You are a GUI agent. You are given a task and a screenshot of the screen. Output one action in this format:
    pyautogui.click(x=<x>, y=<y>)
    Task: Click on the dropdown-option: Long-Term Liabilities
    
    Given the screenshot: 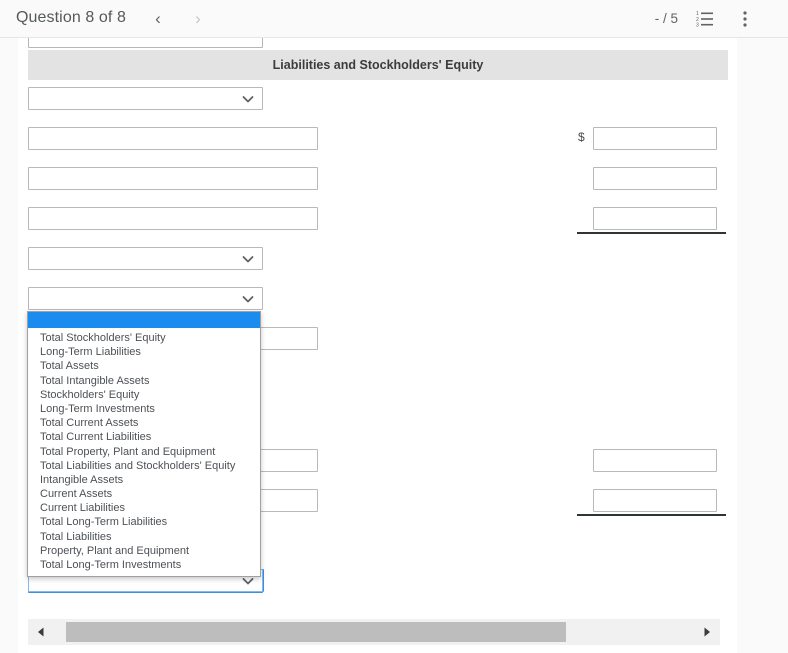 What is the action you would take?
    pyautogui.click(x=144, y=352)
    